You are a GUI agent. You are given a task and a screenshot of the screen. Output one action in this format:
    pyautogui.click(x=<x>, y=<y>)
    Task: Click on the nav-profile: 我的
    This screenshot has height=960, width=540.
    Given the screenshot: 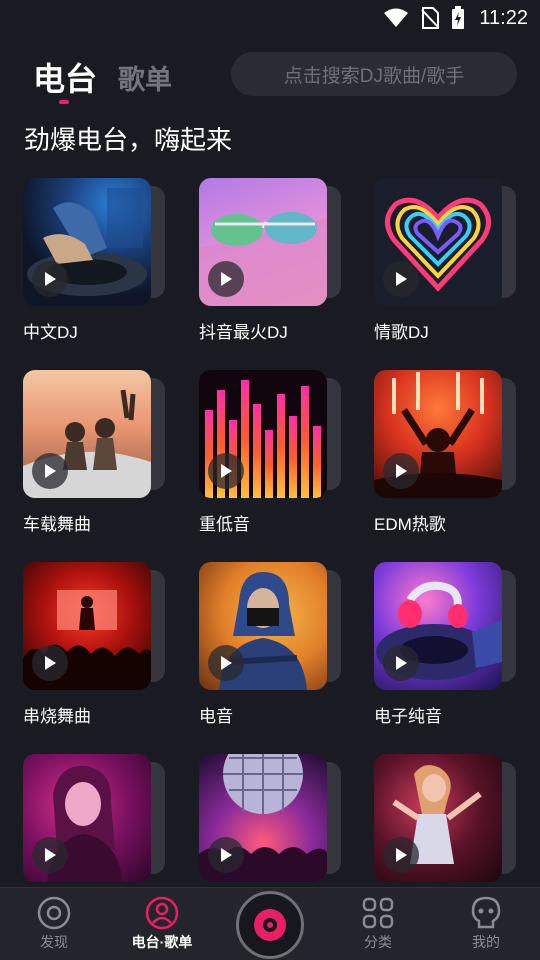 What is the action you would take?
    pyautogui.click(x=486, y=924)
    